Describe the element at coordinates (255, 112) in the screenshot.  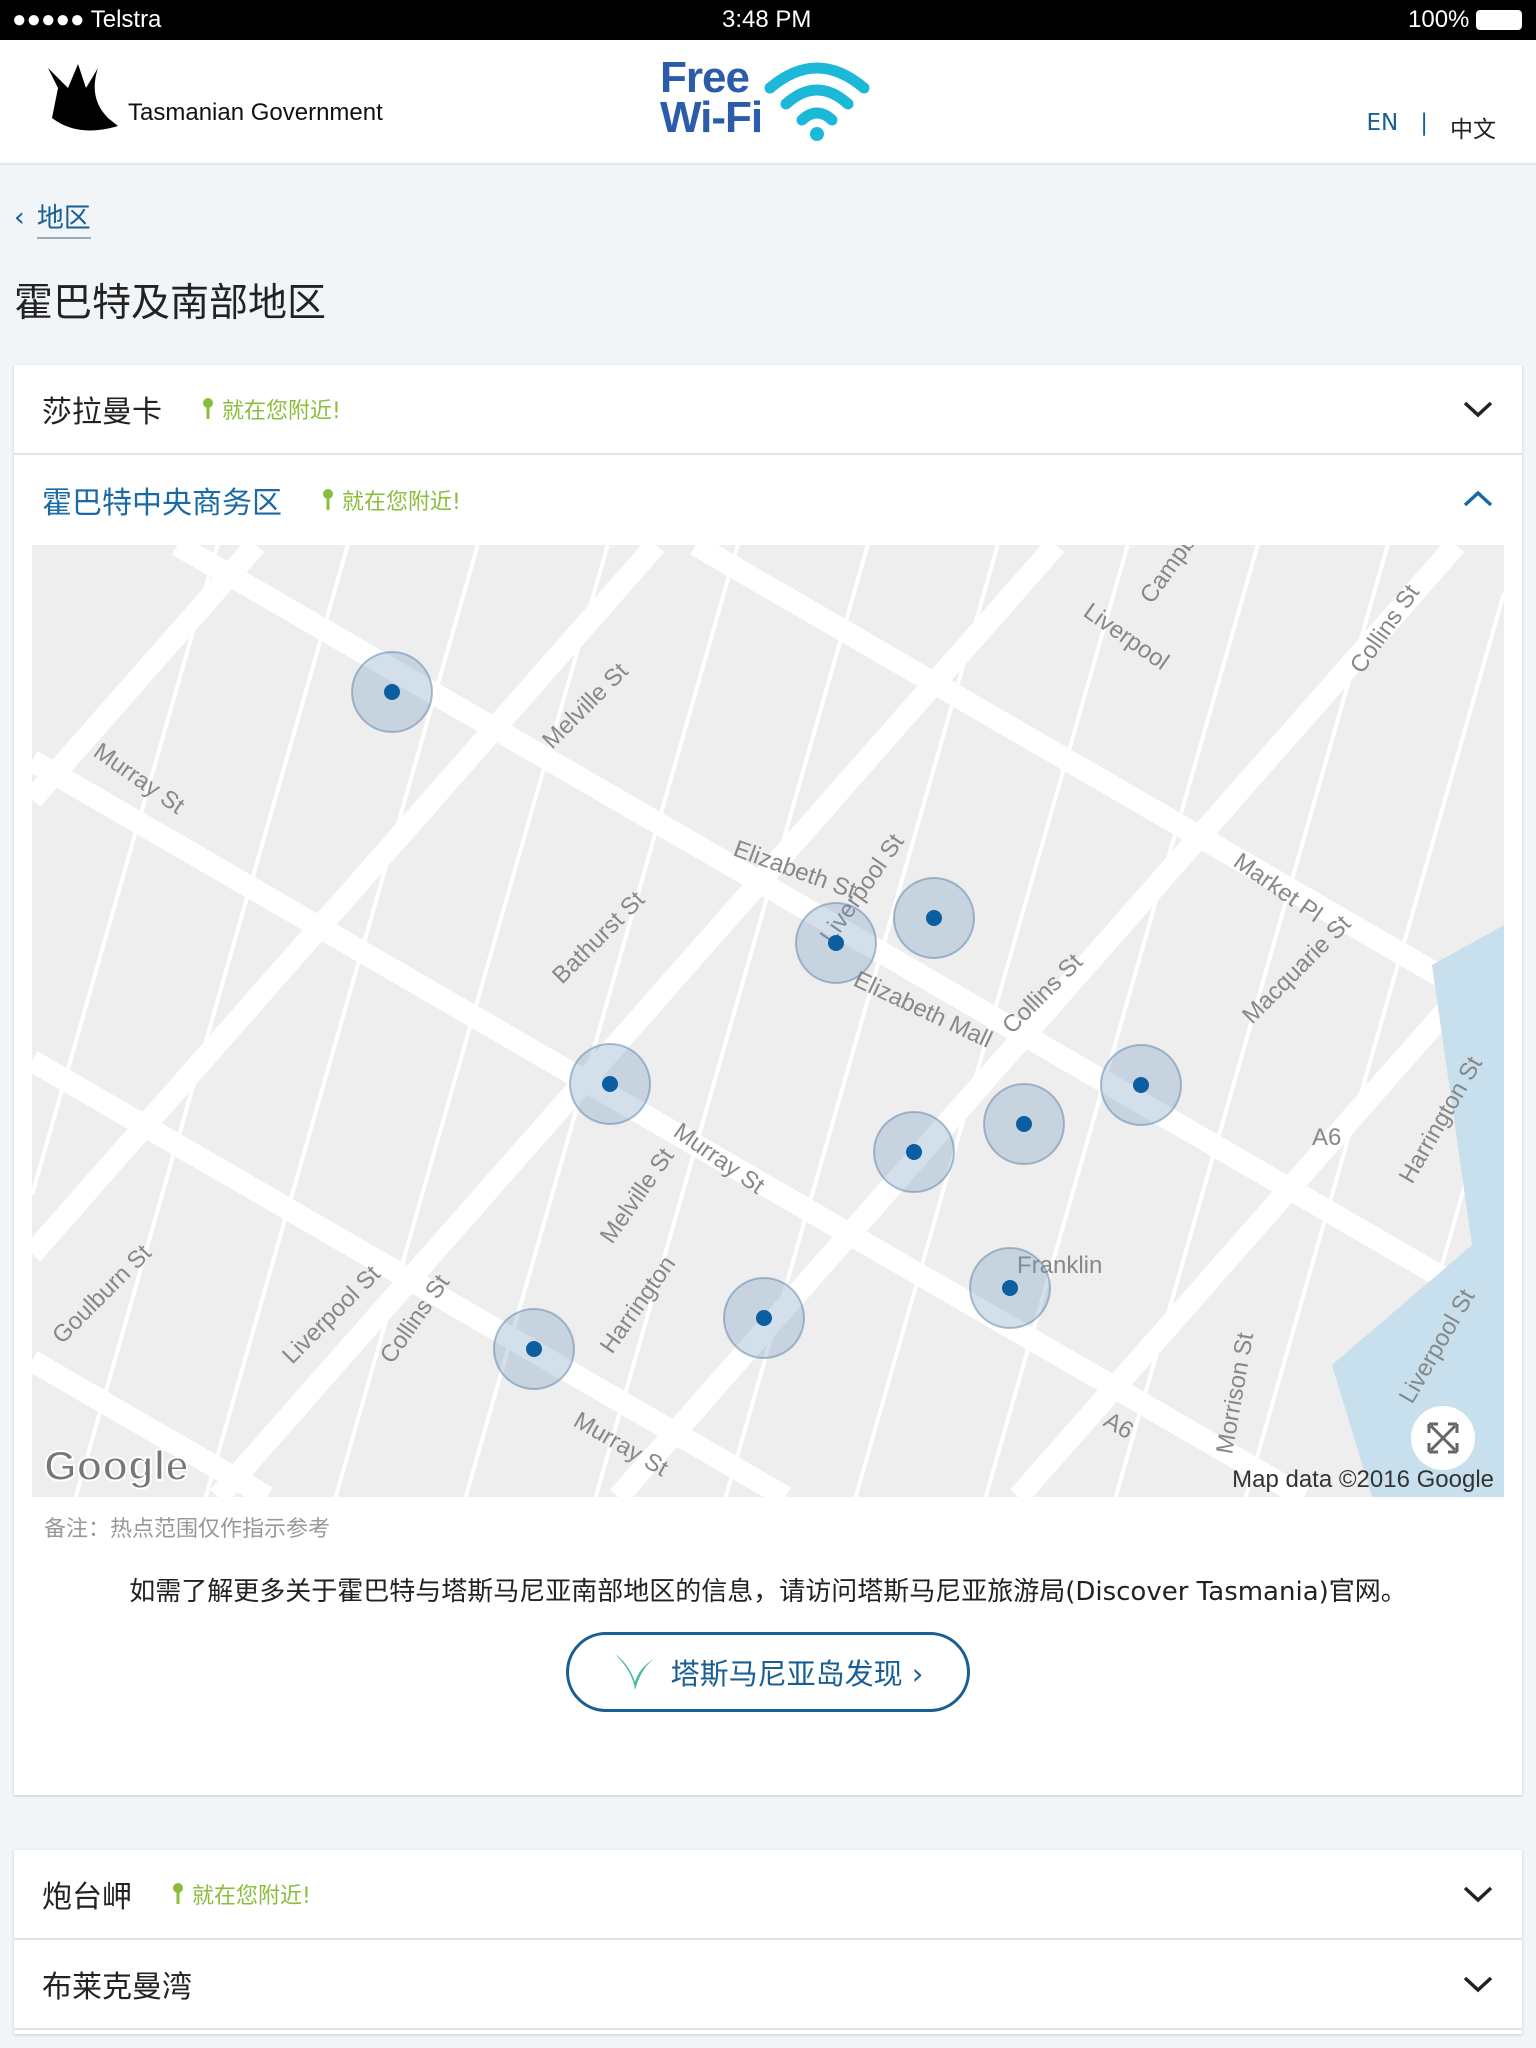
I see `gov-logo-text: Tasmanian Government` at that location.